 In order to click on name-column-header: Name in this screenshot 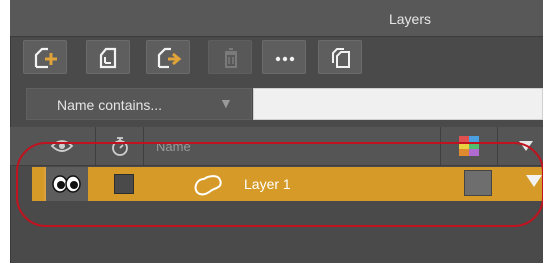, I will do `click(173, 146)`.